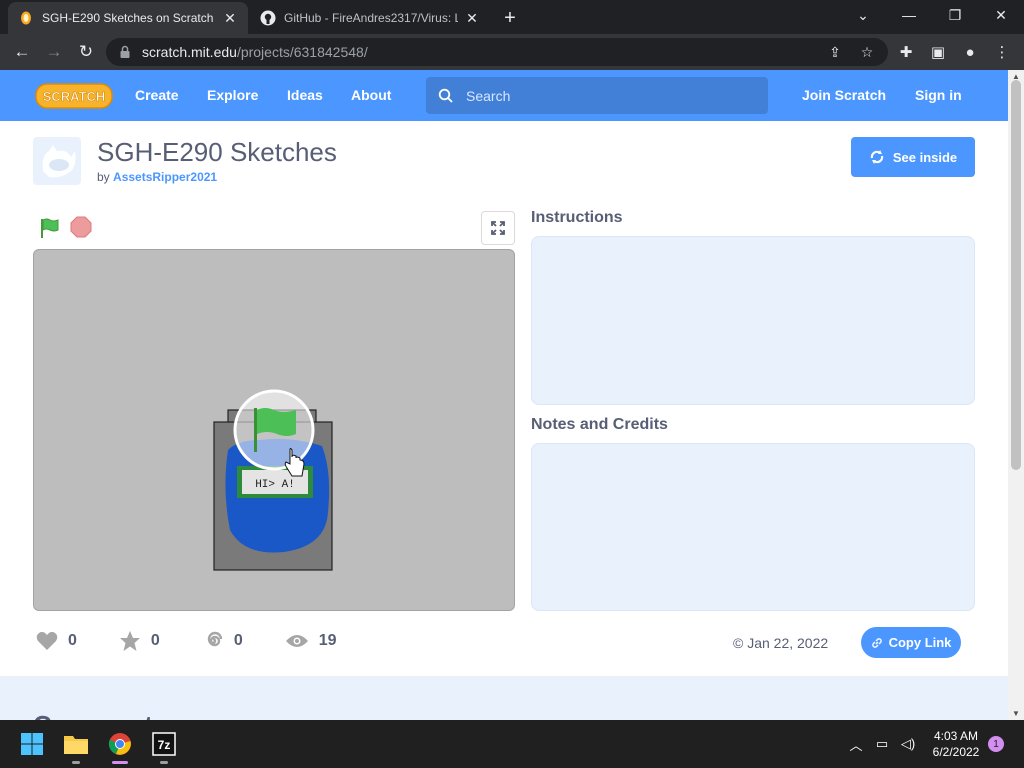  Describe the element at coordinates (970, 52) in the screenshot. I see `profile-avatar-icon: ●` at that location.